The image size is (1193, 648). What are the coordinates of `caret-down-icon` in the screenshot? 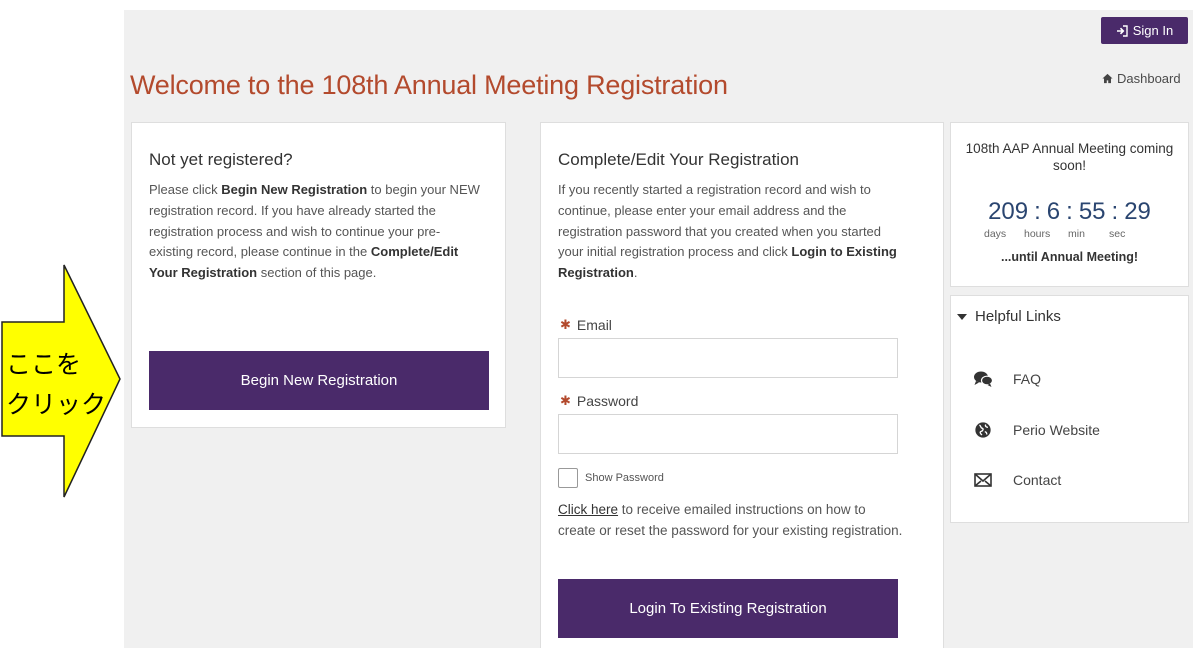 It's located at (962, 316).